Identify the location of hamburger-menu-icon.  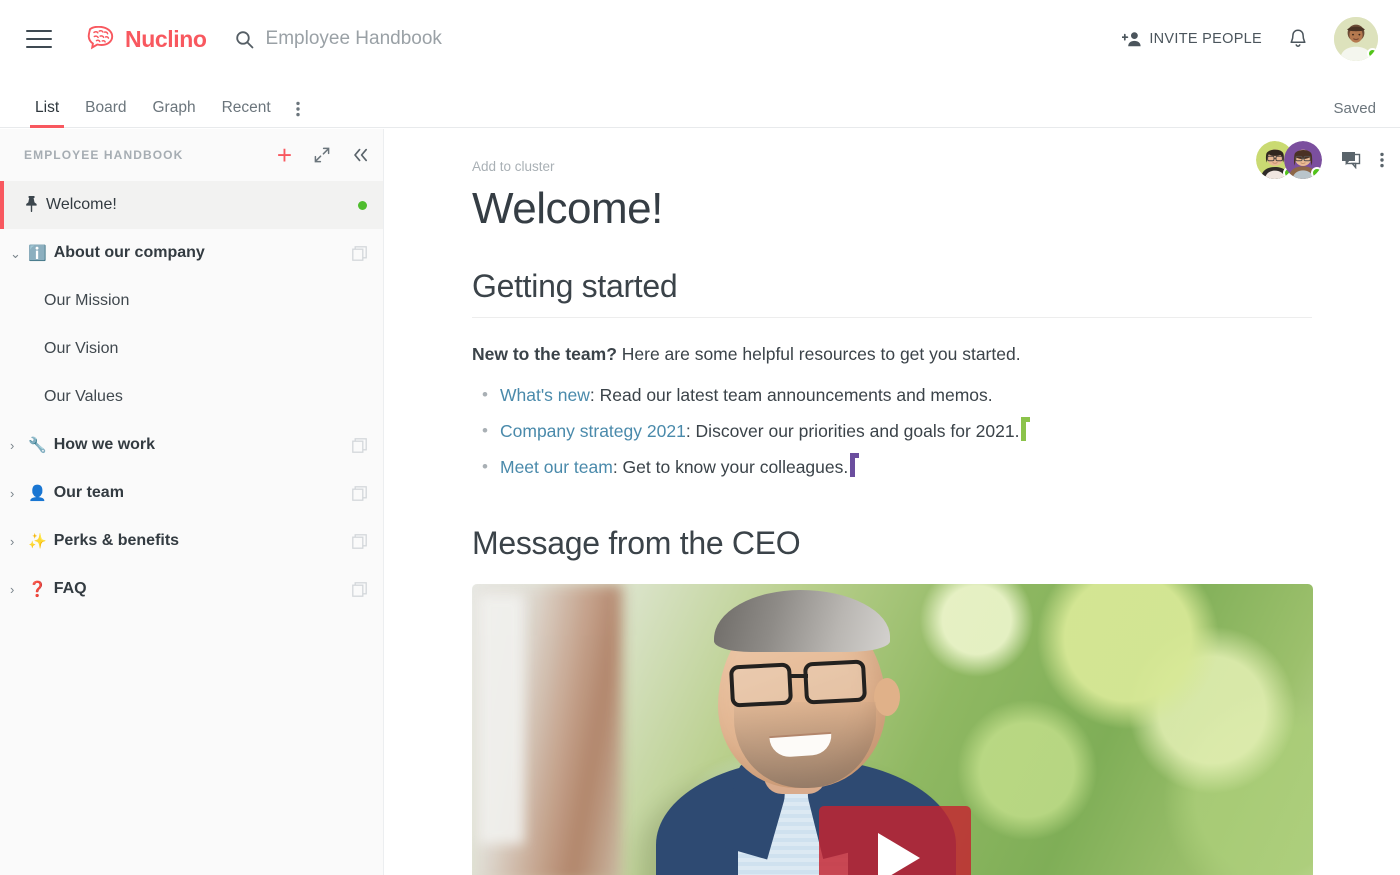
(39, 39).